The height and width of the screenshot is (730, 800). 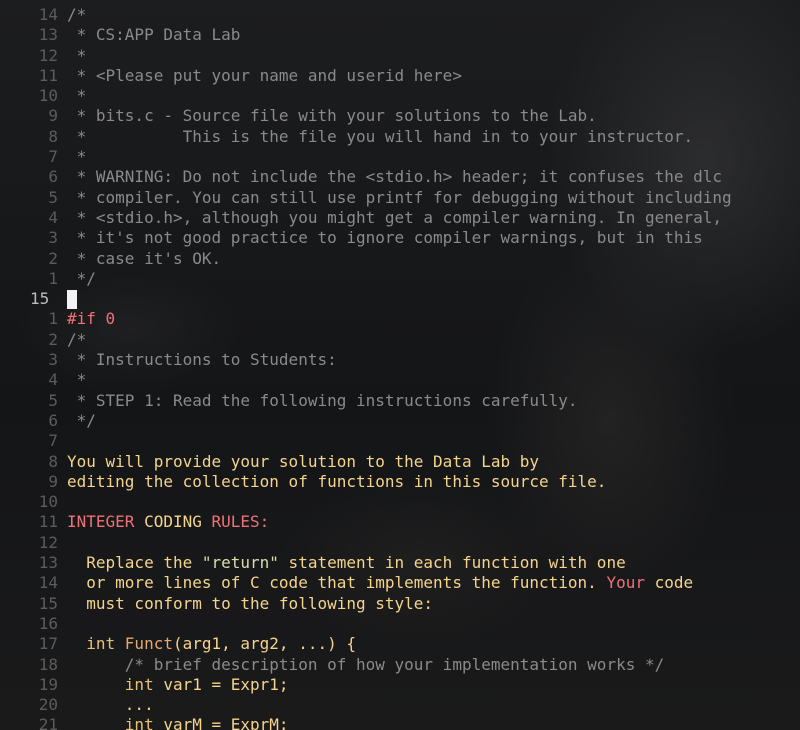 What do you see at coordinates (48, 623) in the screenshot?
I see `line-number: 16` at bounding box center [48, 623].